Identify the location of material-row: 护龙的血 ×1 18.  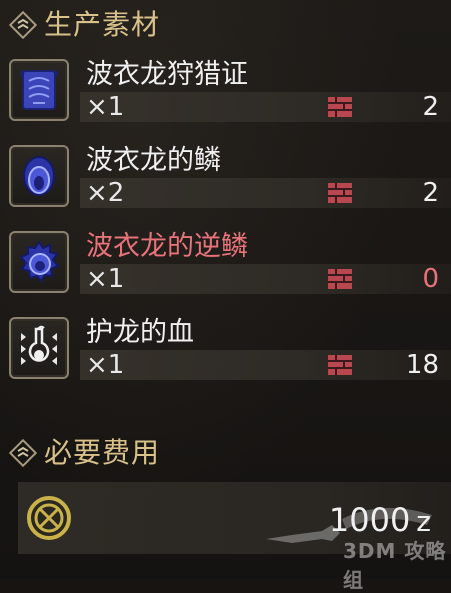
(225, 354).